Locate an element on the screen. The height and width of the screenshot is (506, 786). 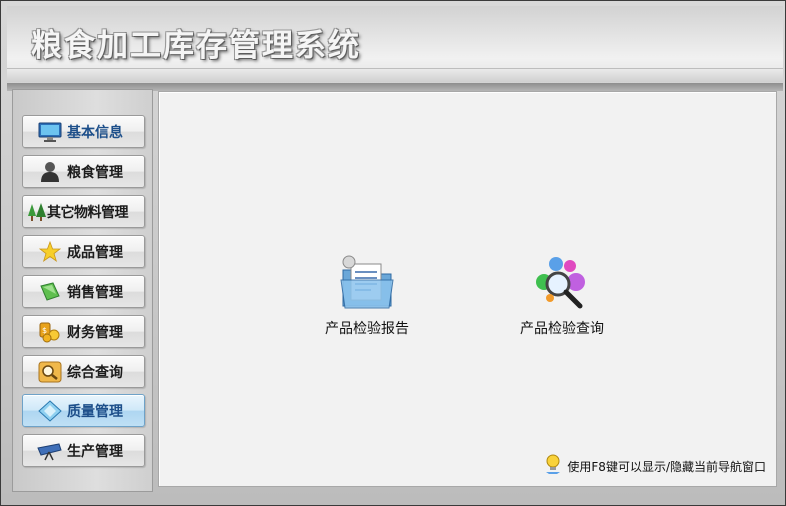
magnifier-icon is located at coordinates (50, 372).